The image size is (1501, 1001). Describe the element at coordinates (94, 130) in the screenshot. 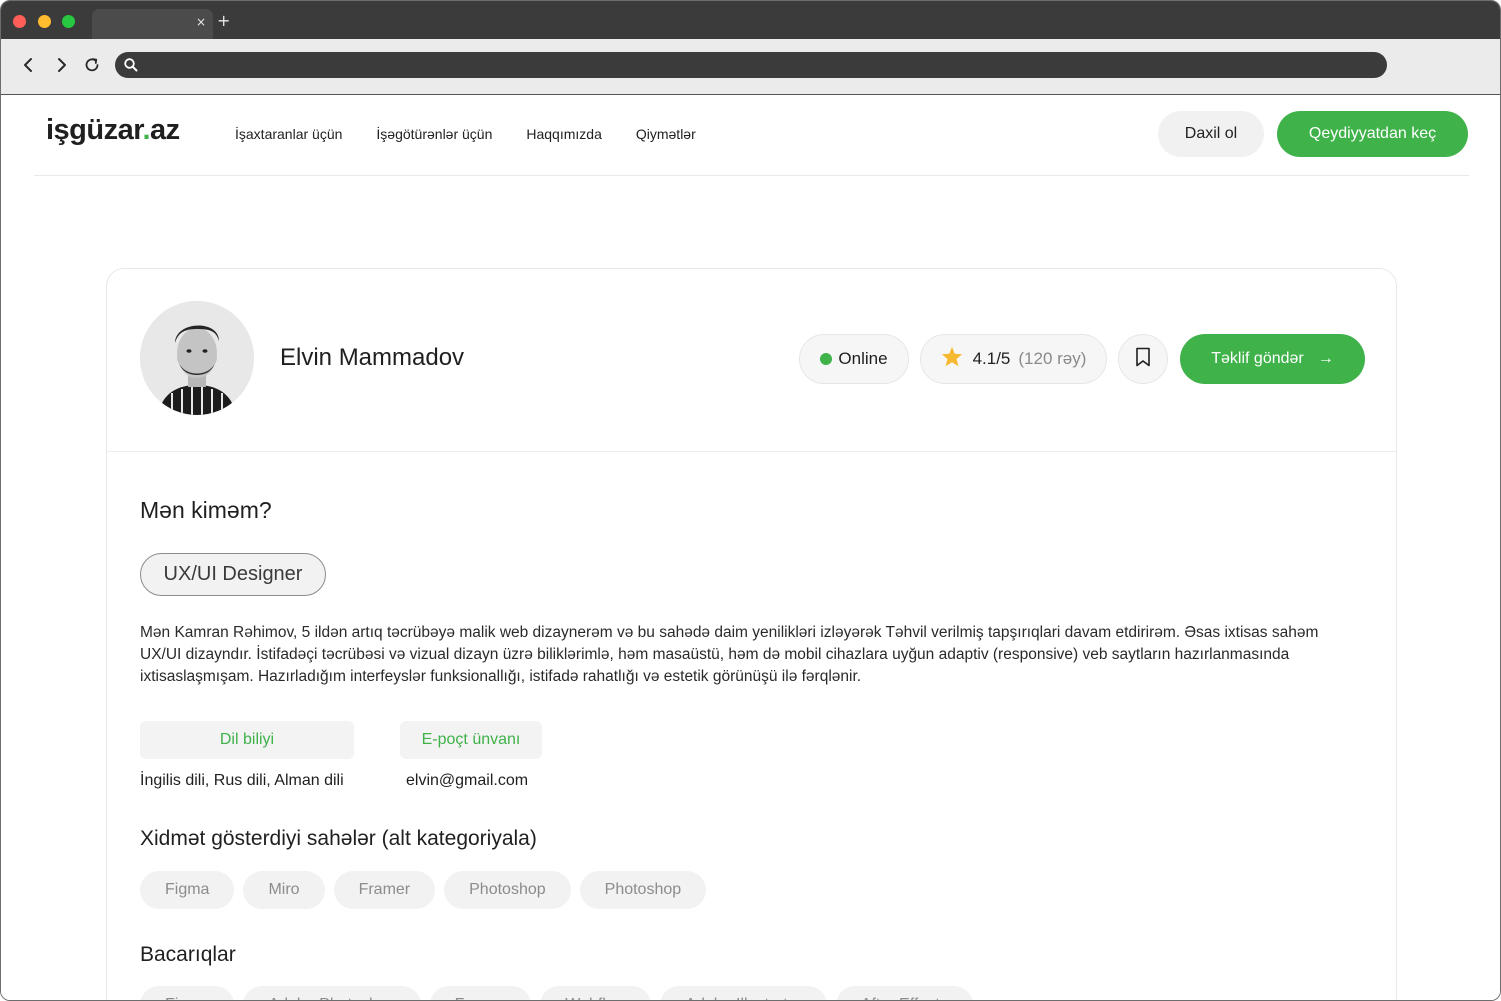

I see `logo-main: işgüzar` at that location.